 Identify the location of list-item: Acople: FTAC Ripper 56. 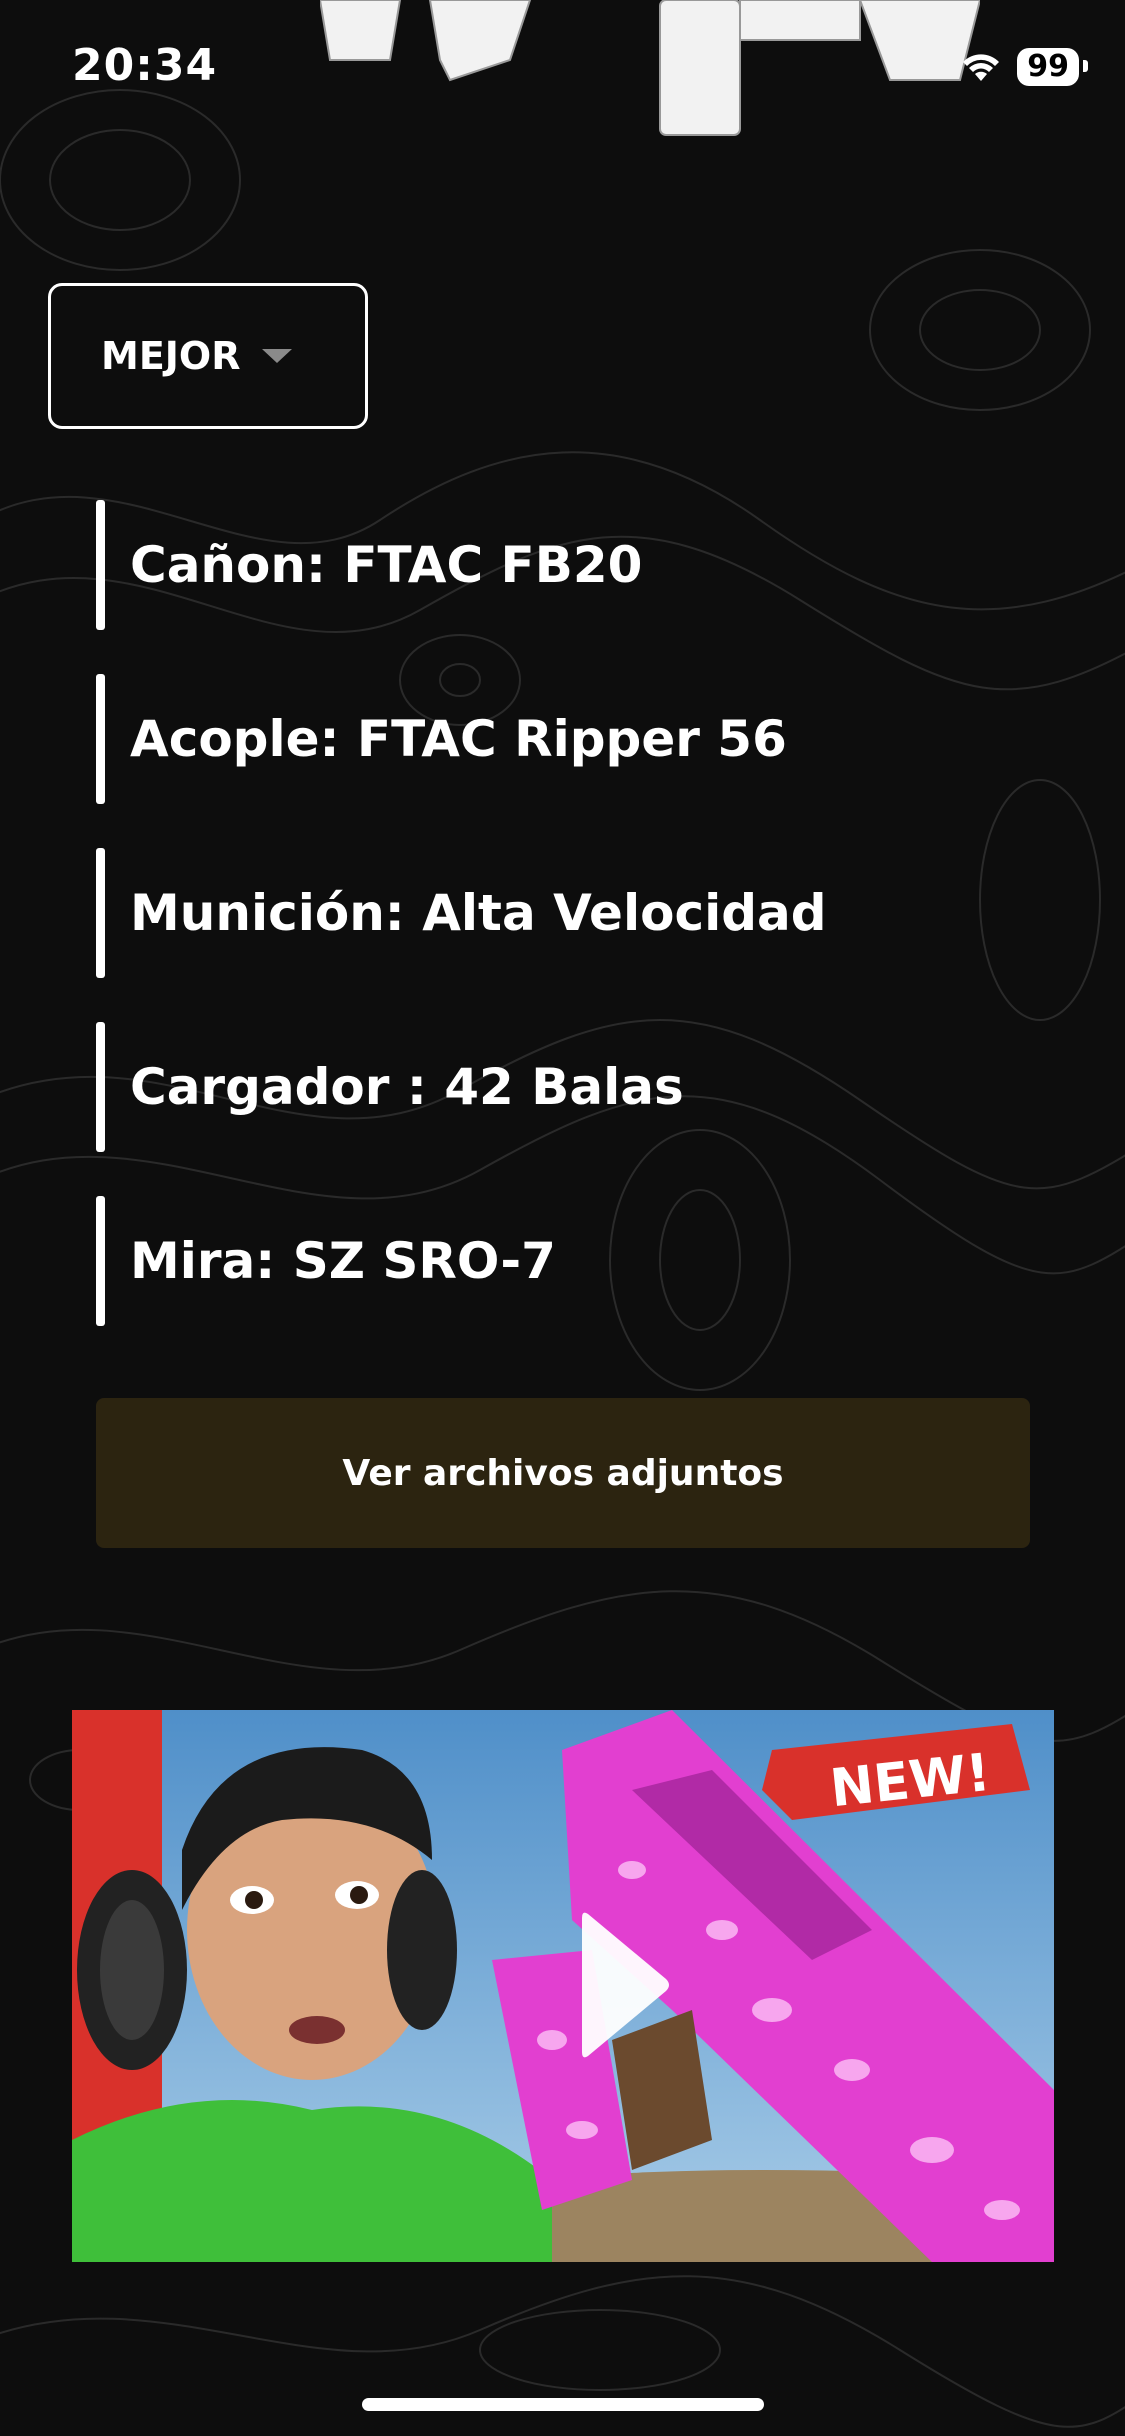
(571, 739).